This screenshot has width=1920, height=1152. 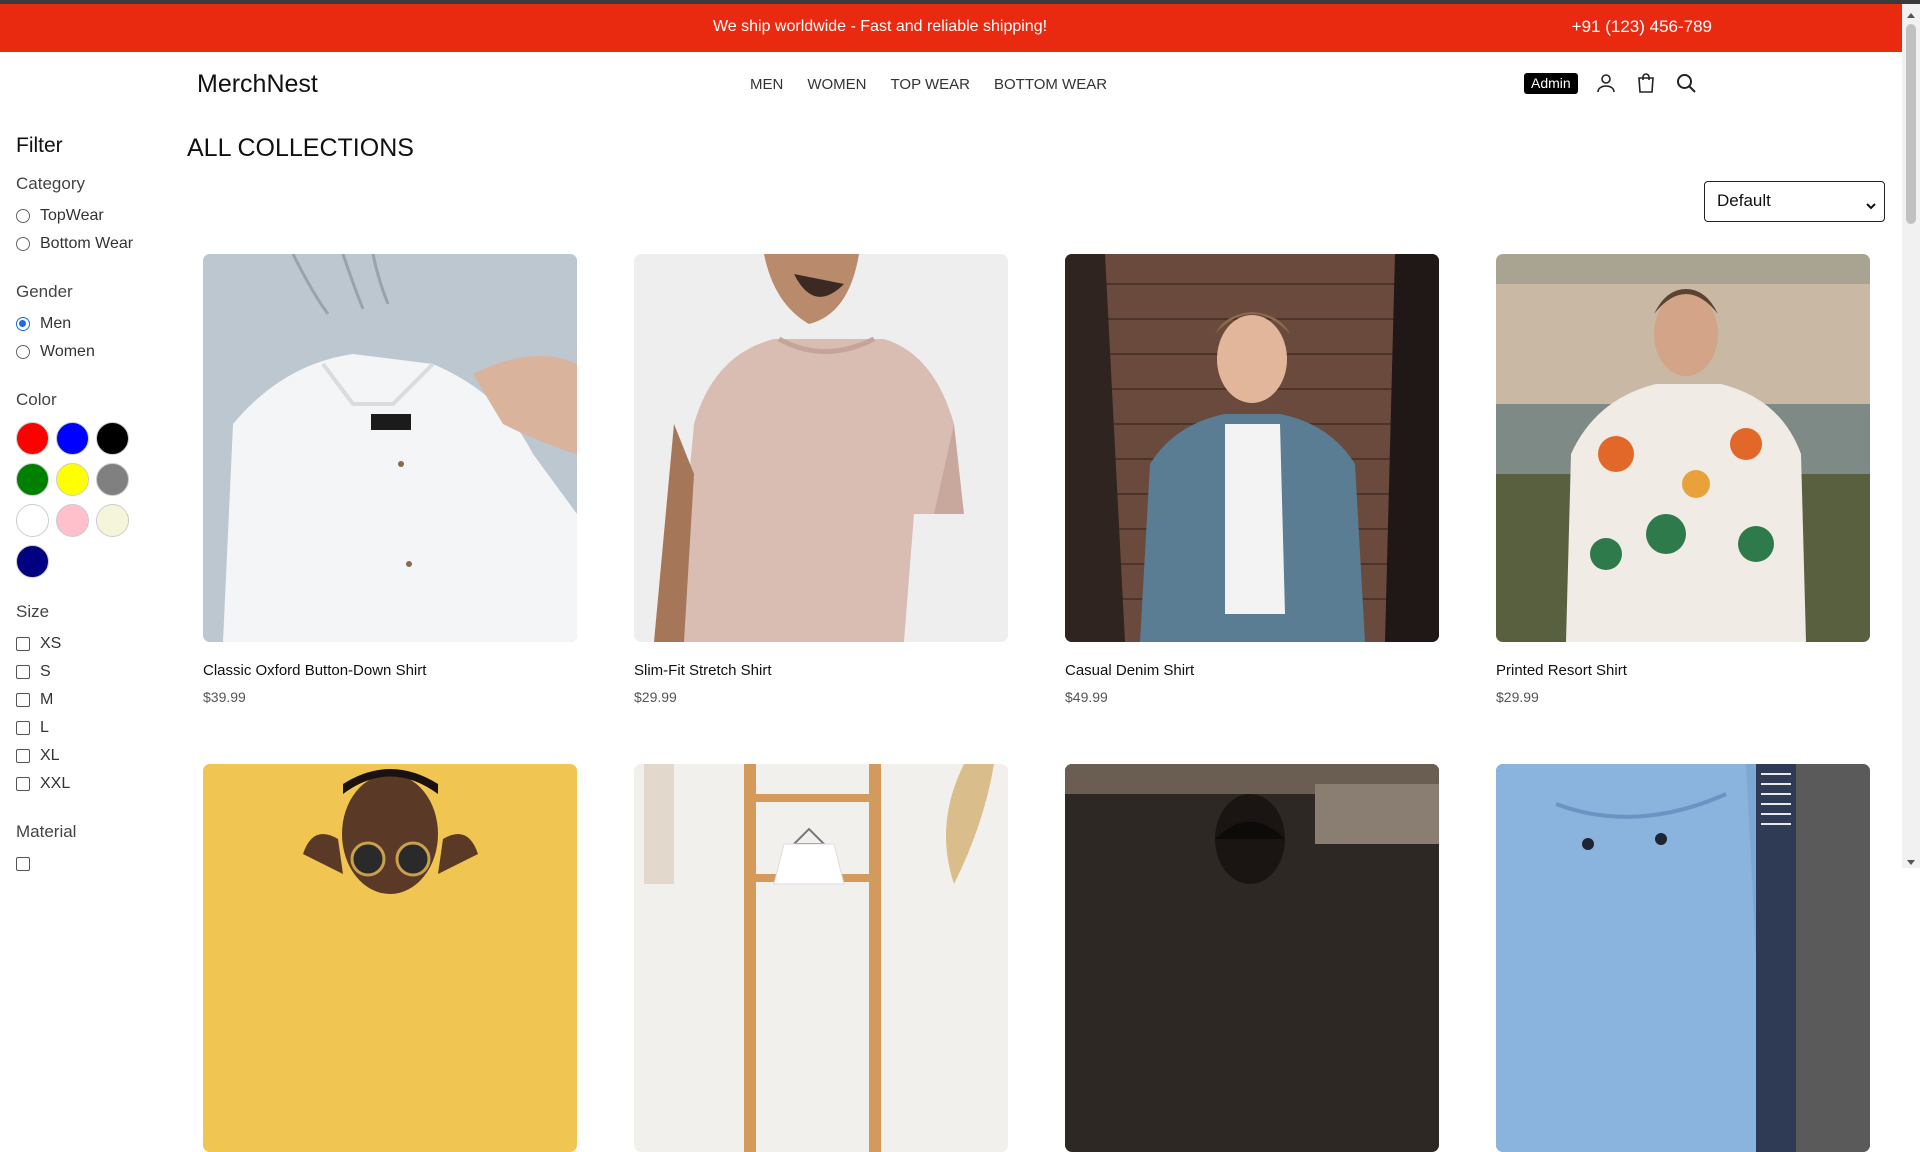 I want to click on gender-option-men: Men, so click(x=91, y=324).